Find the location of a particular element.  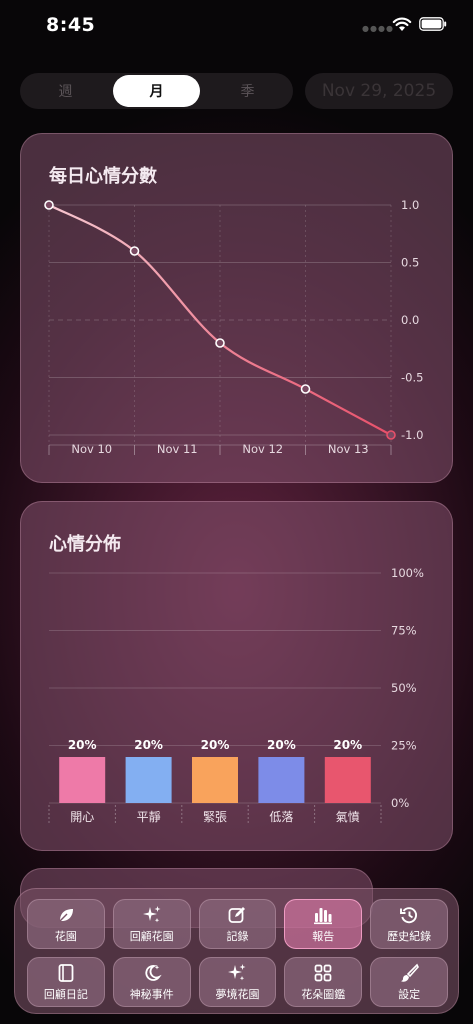

bar-category-label: 緊張 is located at coordinates (215, 817).